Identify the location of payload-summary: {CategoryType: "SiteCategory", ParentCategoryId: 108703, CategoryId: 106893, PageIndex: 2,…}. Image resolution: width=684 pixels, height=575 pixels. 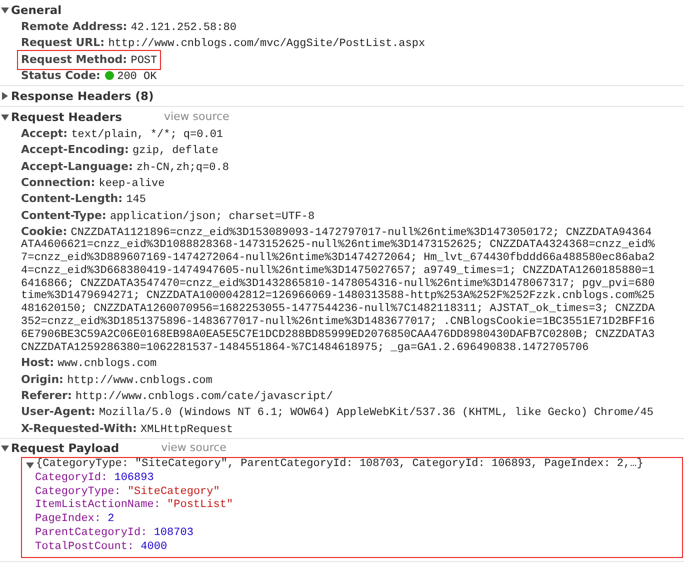
(340, 465).